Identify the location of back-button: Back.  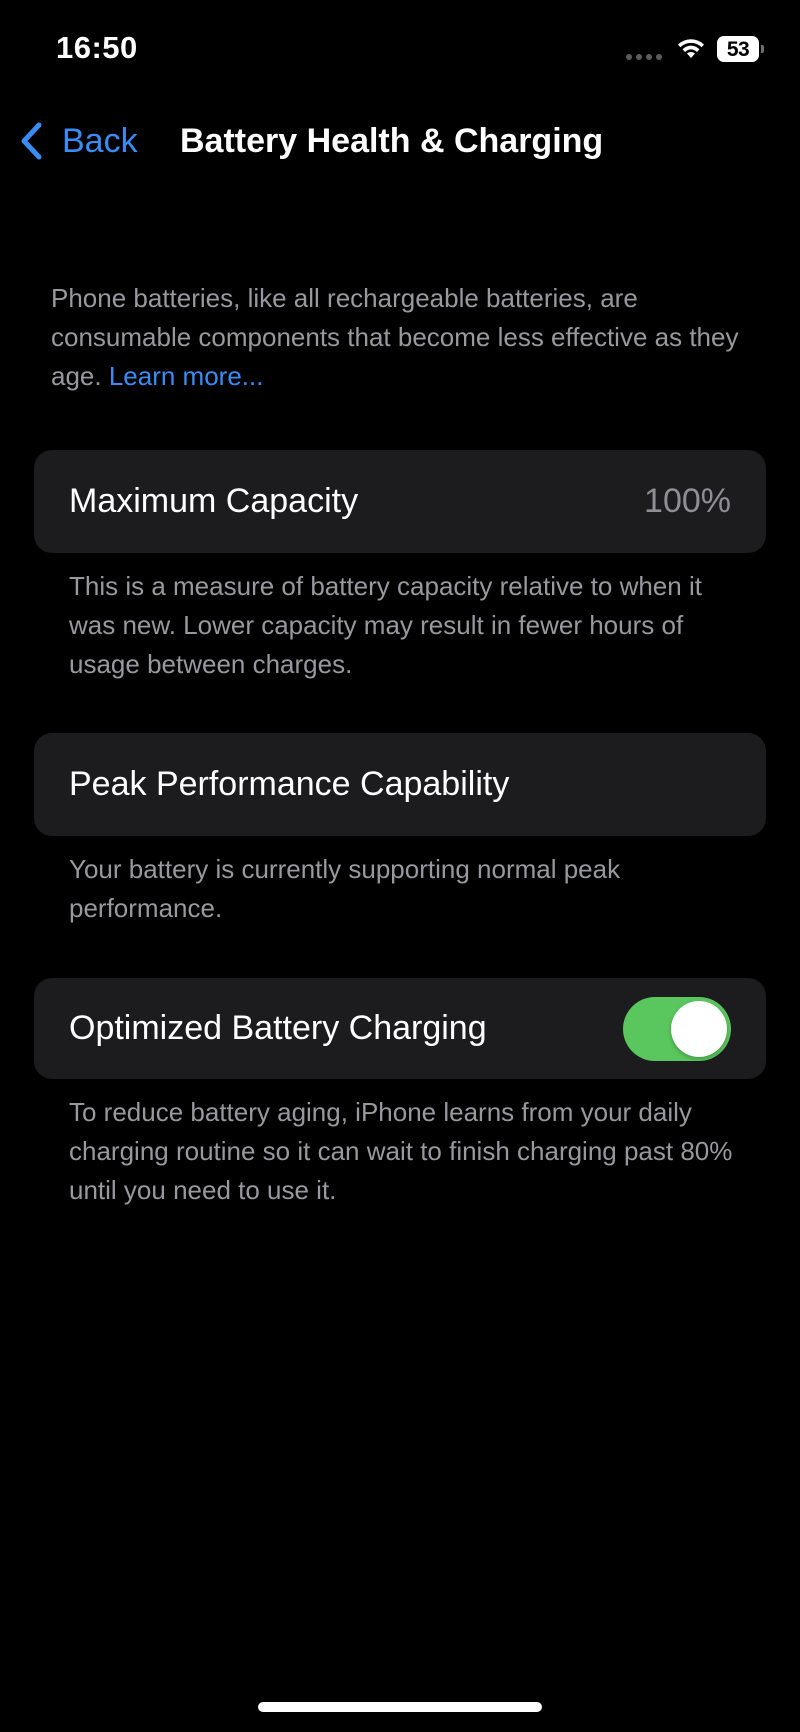
(78, 141).